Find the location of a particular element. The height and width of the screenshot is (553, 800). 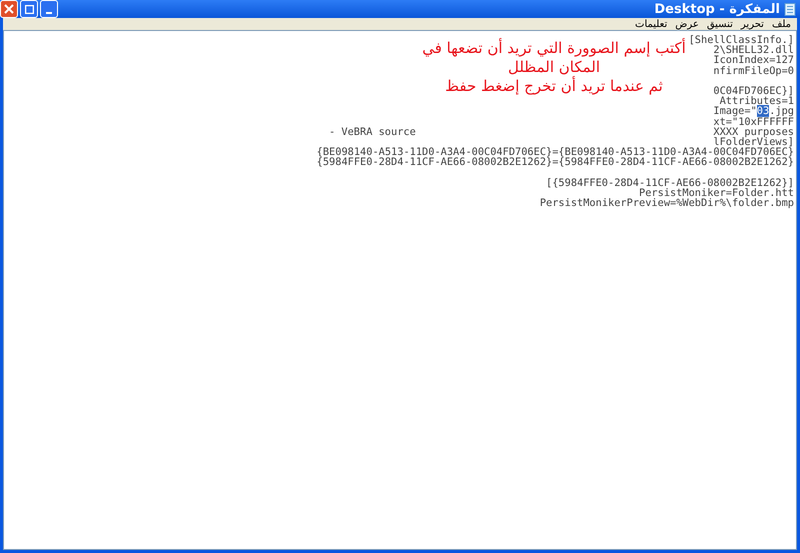

maximize-icon is located at coordinates (29, 9).